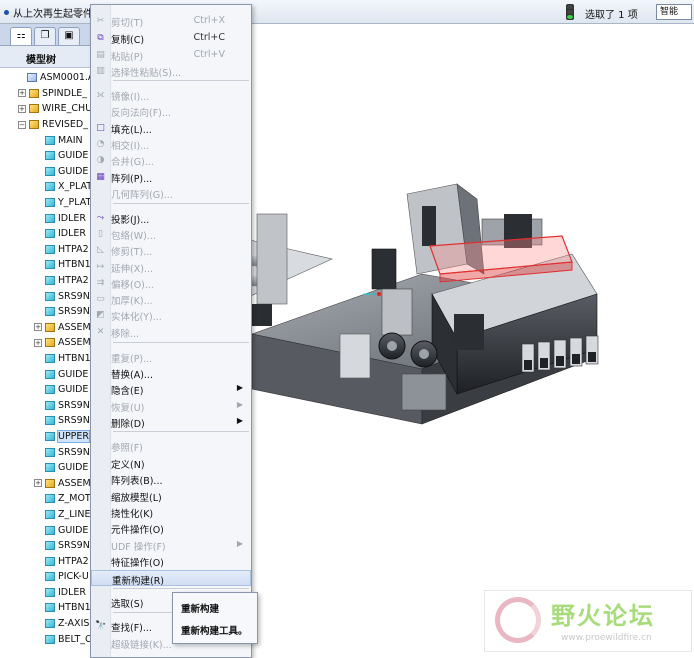  Describe the element at coordinates (45, 94) in the screenshot. I see `tree-item: + SPINDLE_` at that location.